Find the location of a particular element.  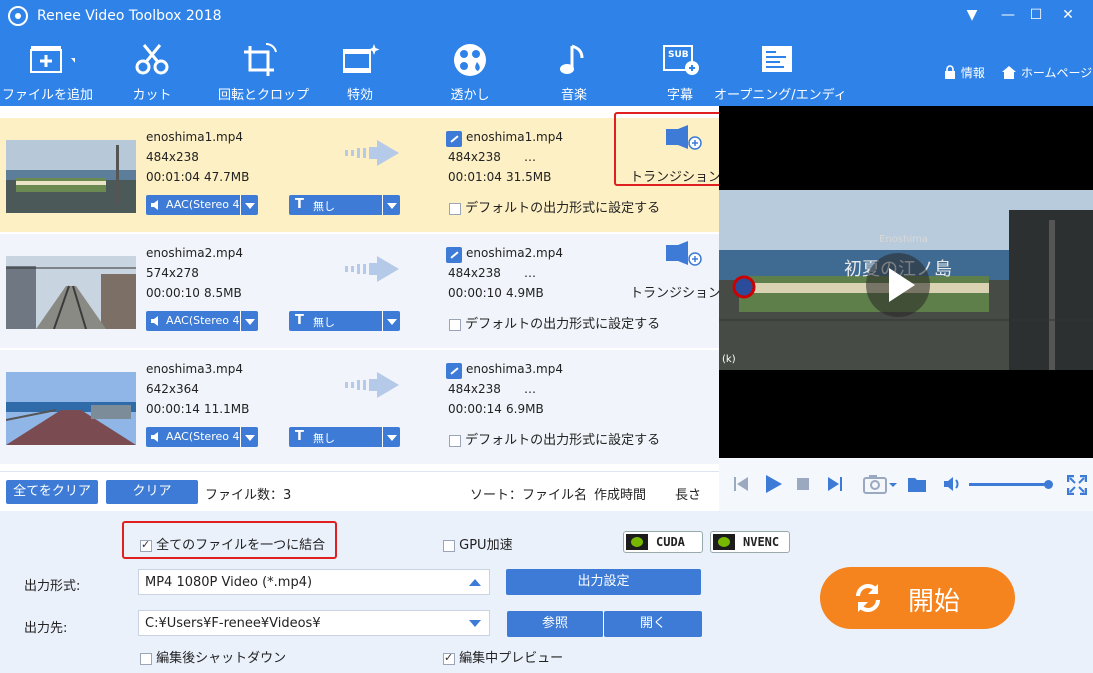

gpu-checkbox: GPU加速 is located at coordinates (478, 543).